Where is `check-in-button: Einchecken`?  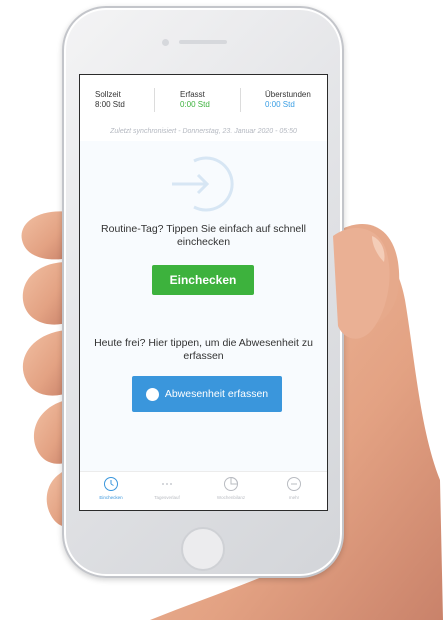
check-in-button: Einchecken is located at coordinates (203, 280).